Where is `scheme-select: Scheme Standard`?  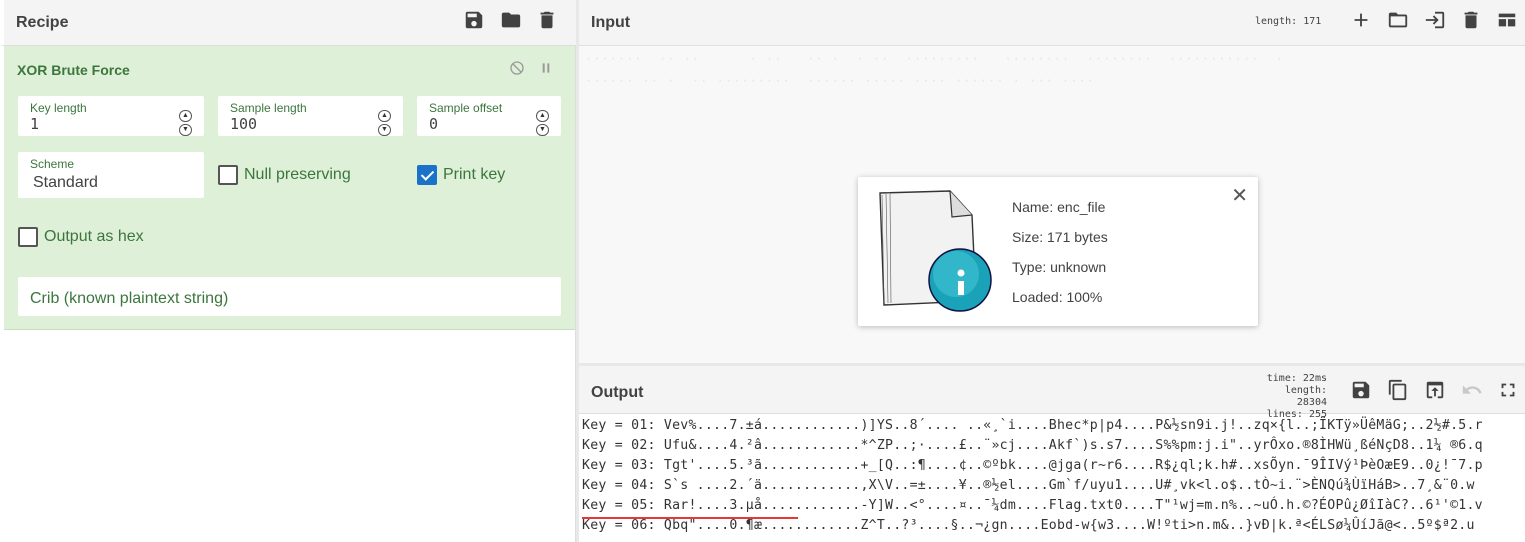 scheme-select: Scheme Standard is located at coordinates (111, 175).